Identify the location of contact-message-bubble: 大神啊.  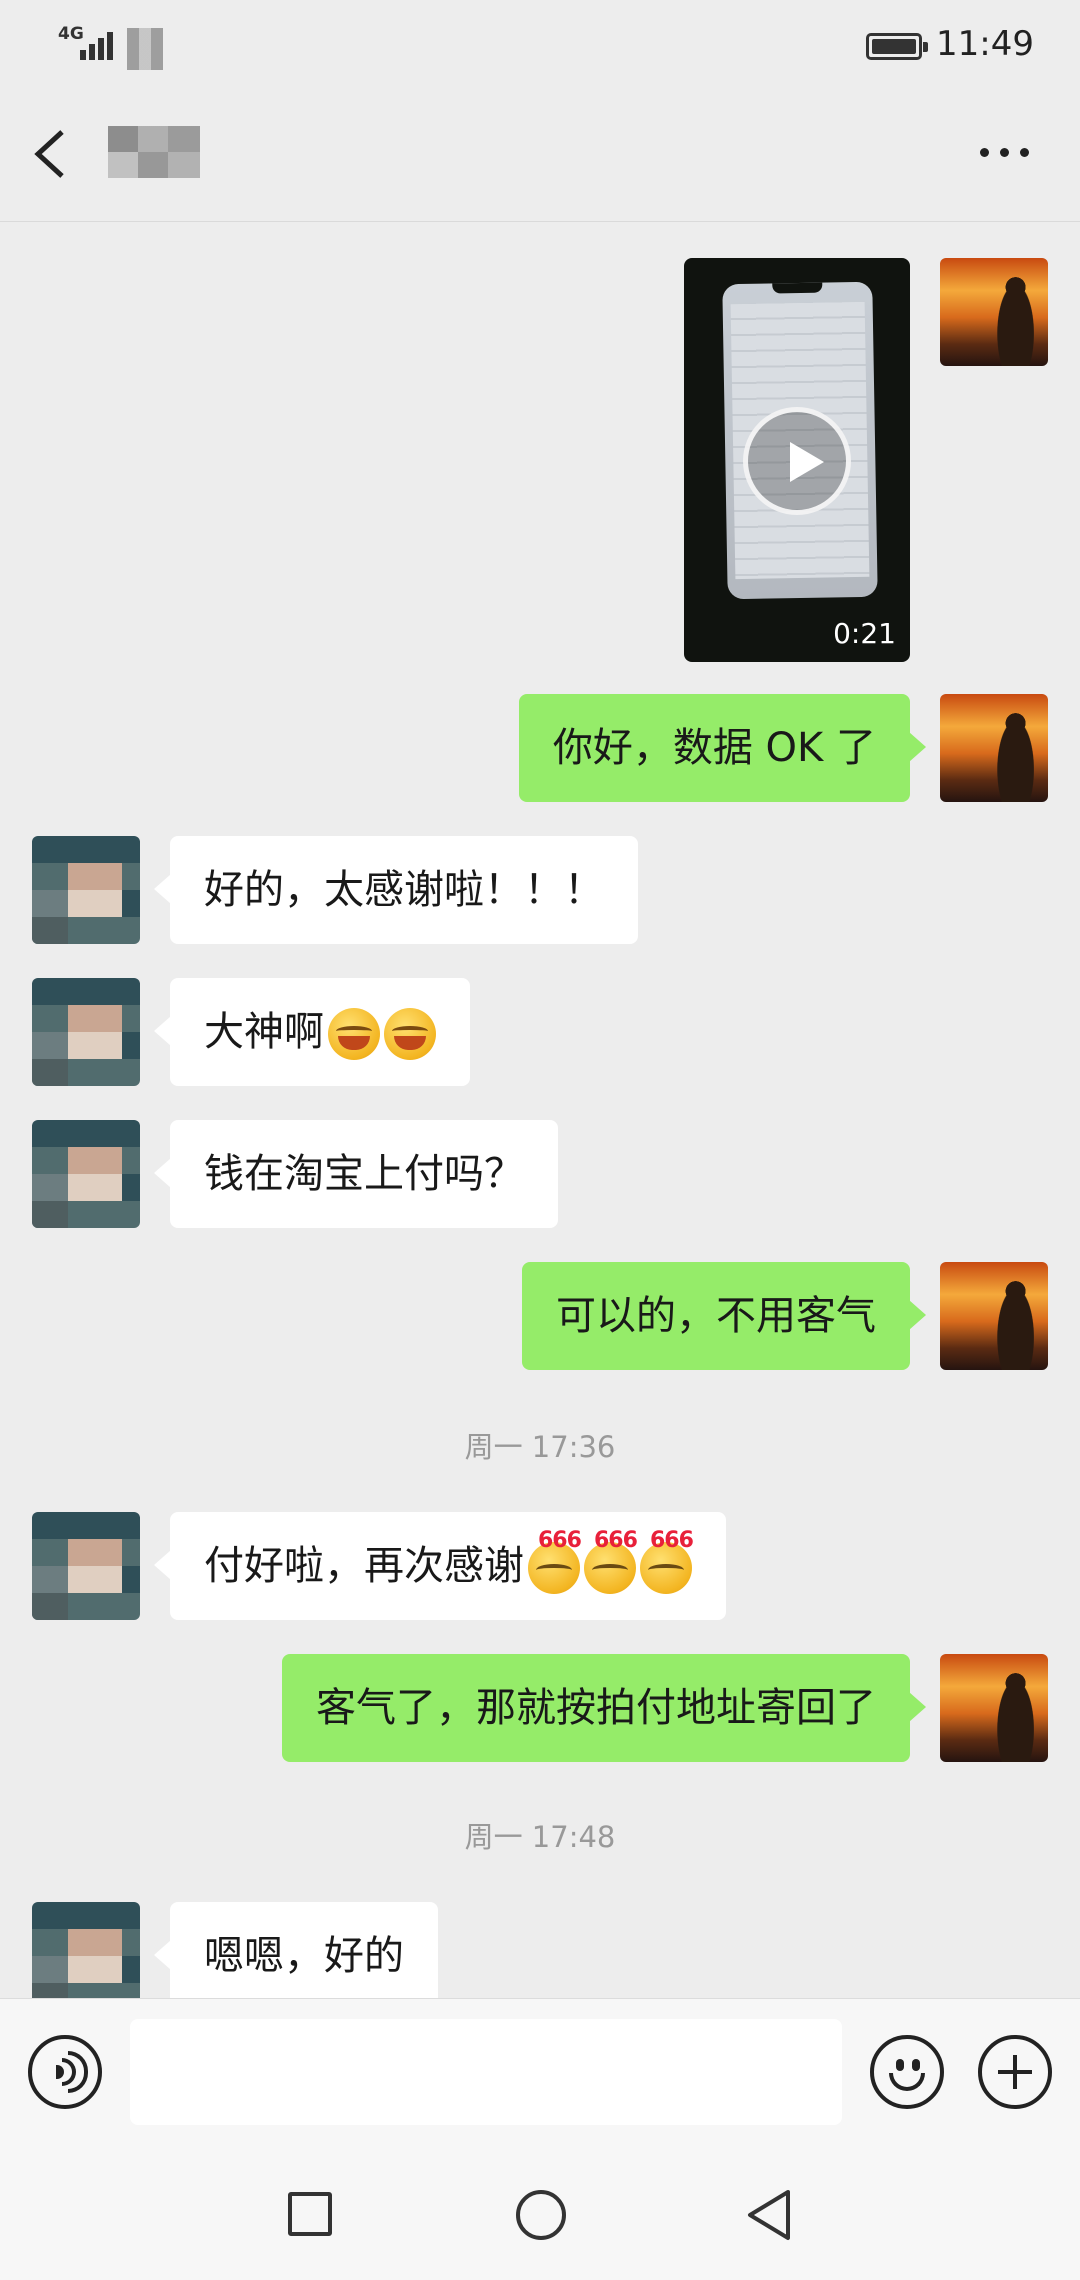
(312, 1032).